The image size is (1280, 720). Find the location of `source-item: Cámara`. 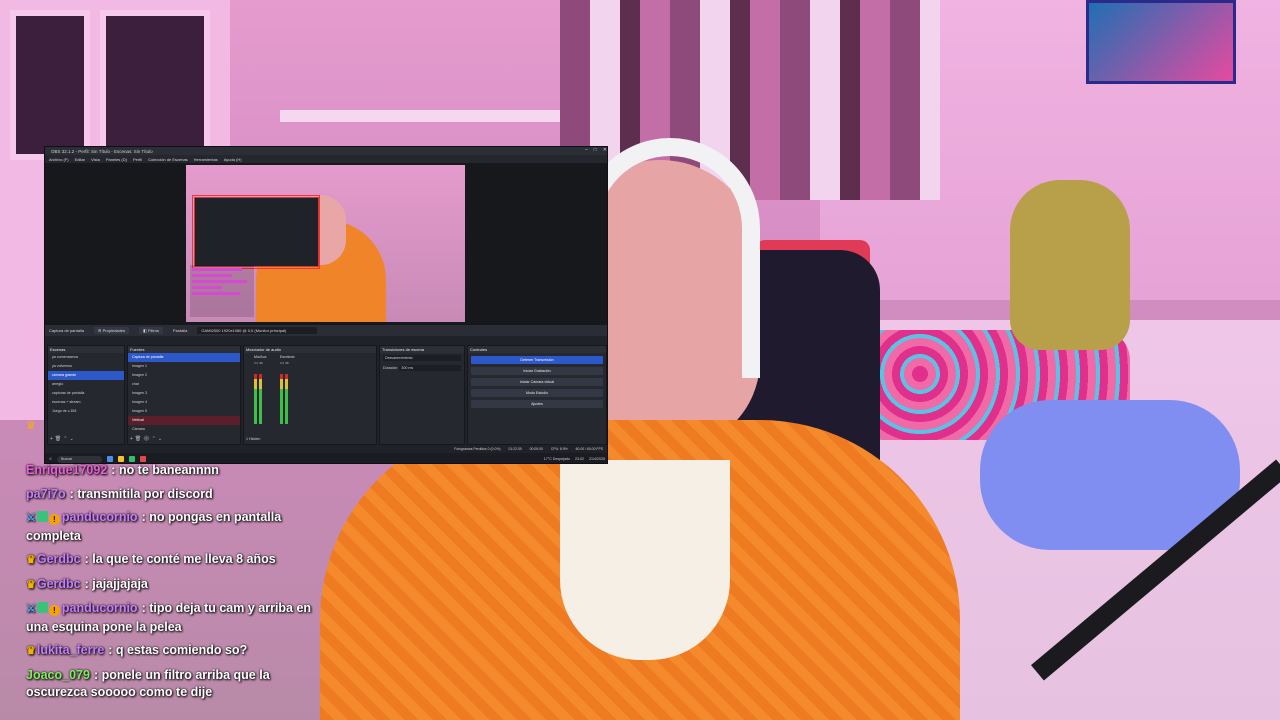

source-item: Cámara is located at coordinates (184, 429).